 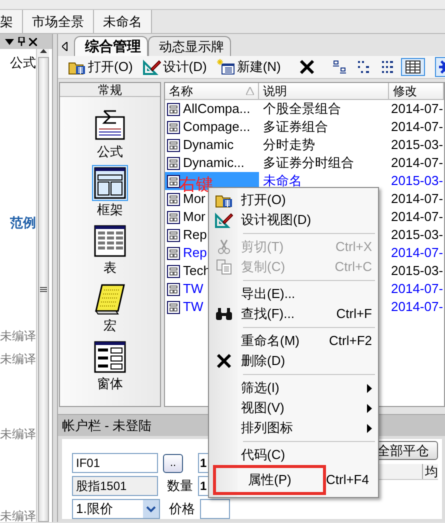 What do you see at coordinates (289, 145) in the screenshot?
I see `table-cell-text: 分时走势` at bounding box center [289, 145].